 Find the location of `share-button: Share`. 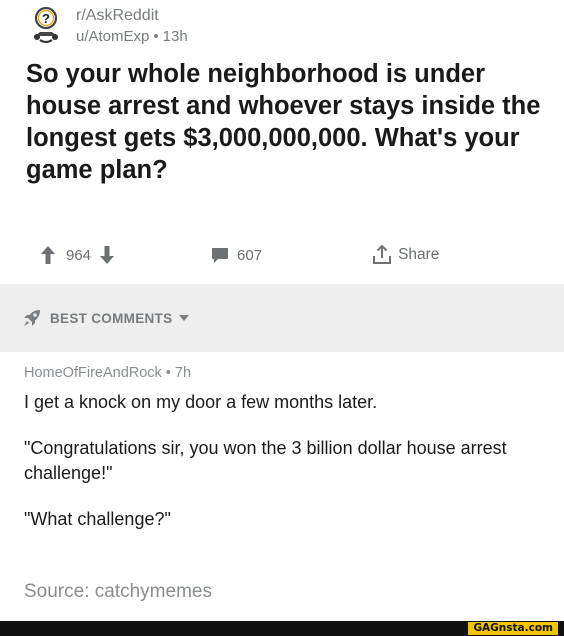

share-button: Share is located at coordinates (405, 255).